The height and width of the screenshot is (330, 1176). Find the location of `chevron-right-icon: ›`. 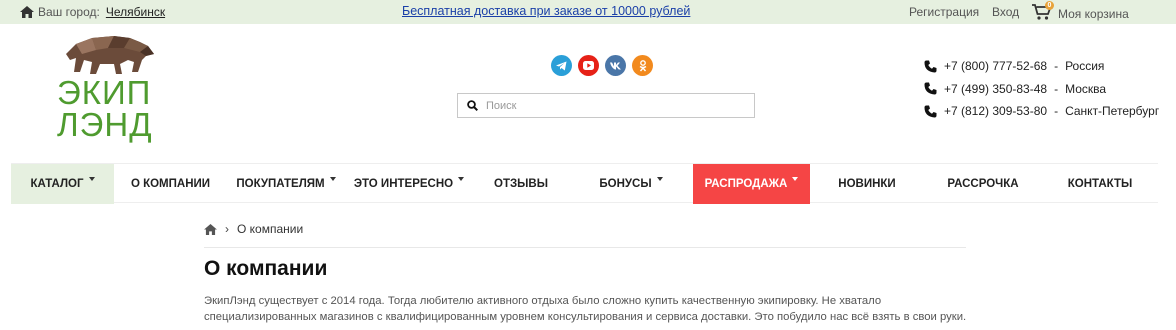

chevron-right-icon: › is located at coordinates (227, 229).